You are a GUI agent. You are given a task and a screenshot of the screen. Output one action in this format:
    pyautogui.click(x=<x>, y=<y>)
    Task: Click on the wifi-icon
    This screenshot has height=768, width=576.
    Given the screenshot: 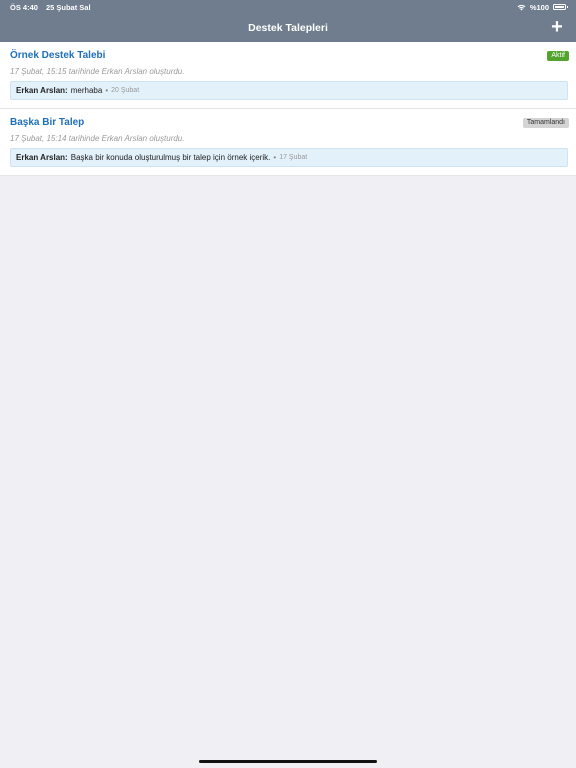 What is the action you would take?
    pyautogui.click(x=521, y=7)
    